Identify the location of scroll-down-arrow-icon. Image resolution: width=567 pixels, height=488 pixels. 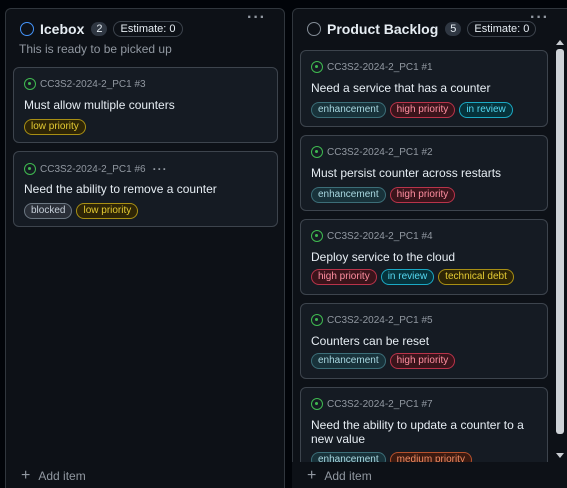
(560, 455).